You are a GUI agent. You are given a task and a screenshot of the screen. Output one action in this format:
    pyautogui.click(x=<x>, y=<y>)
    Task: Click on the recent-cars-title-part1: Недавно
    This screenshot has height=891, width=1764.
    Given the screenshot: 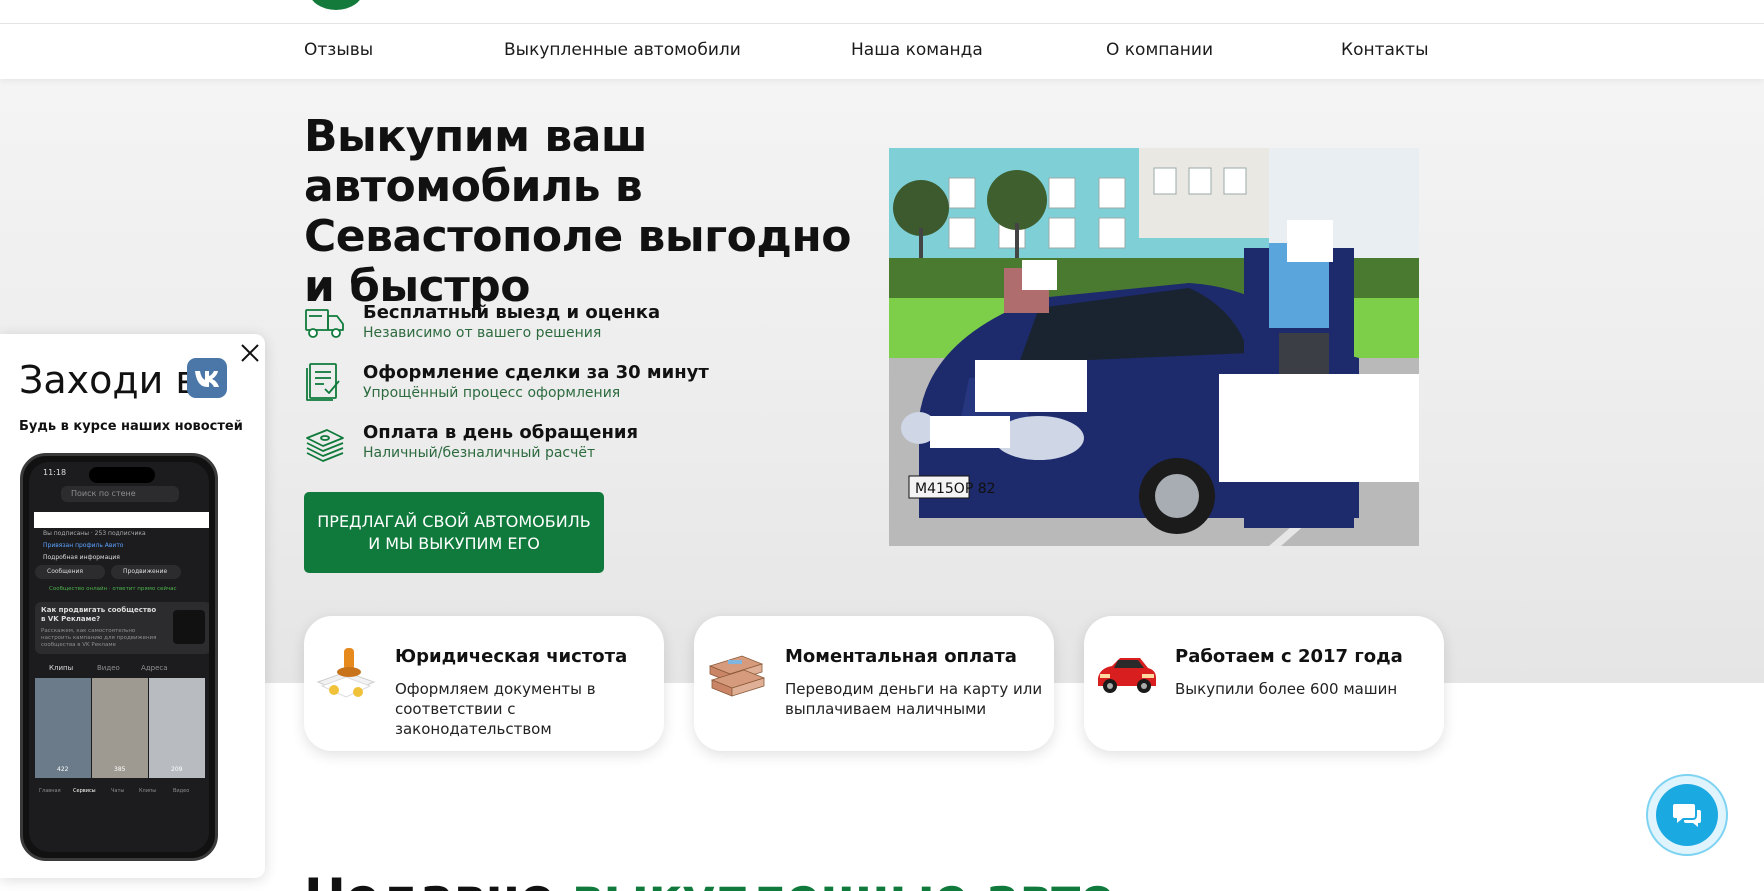 What is the action you would take?
    pyautogui.click(x=438, y=879)
    